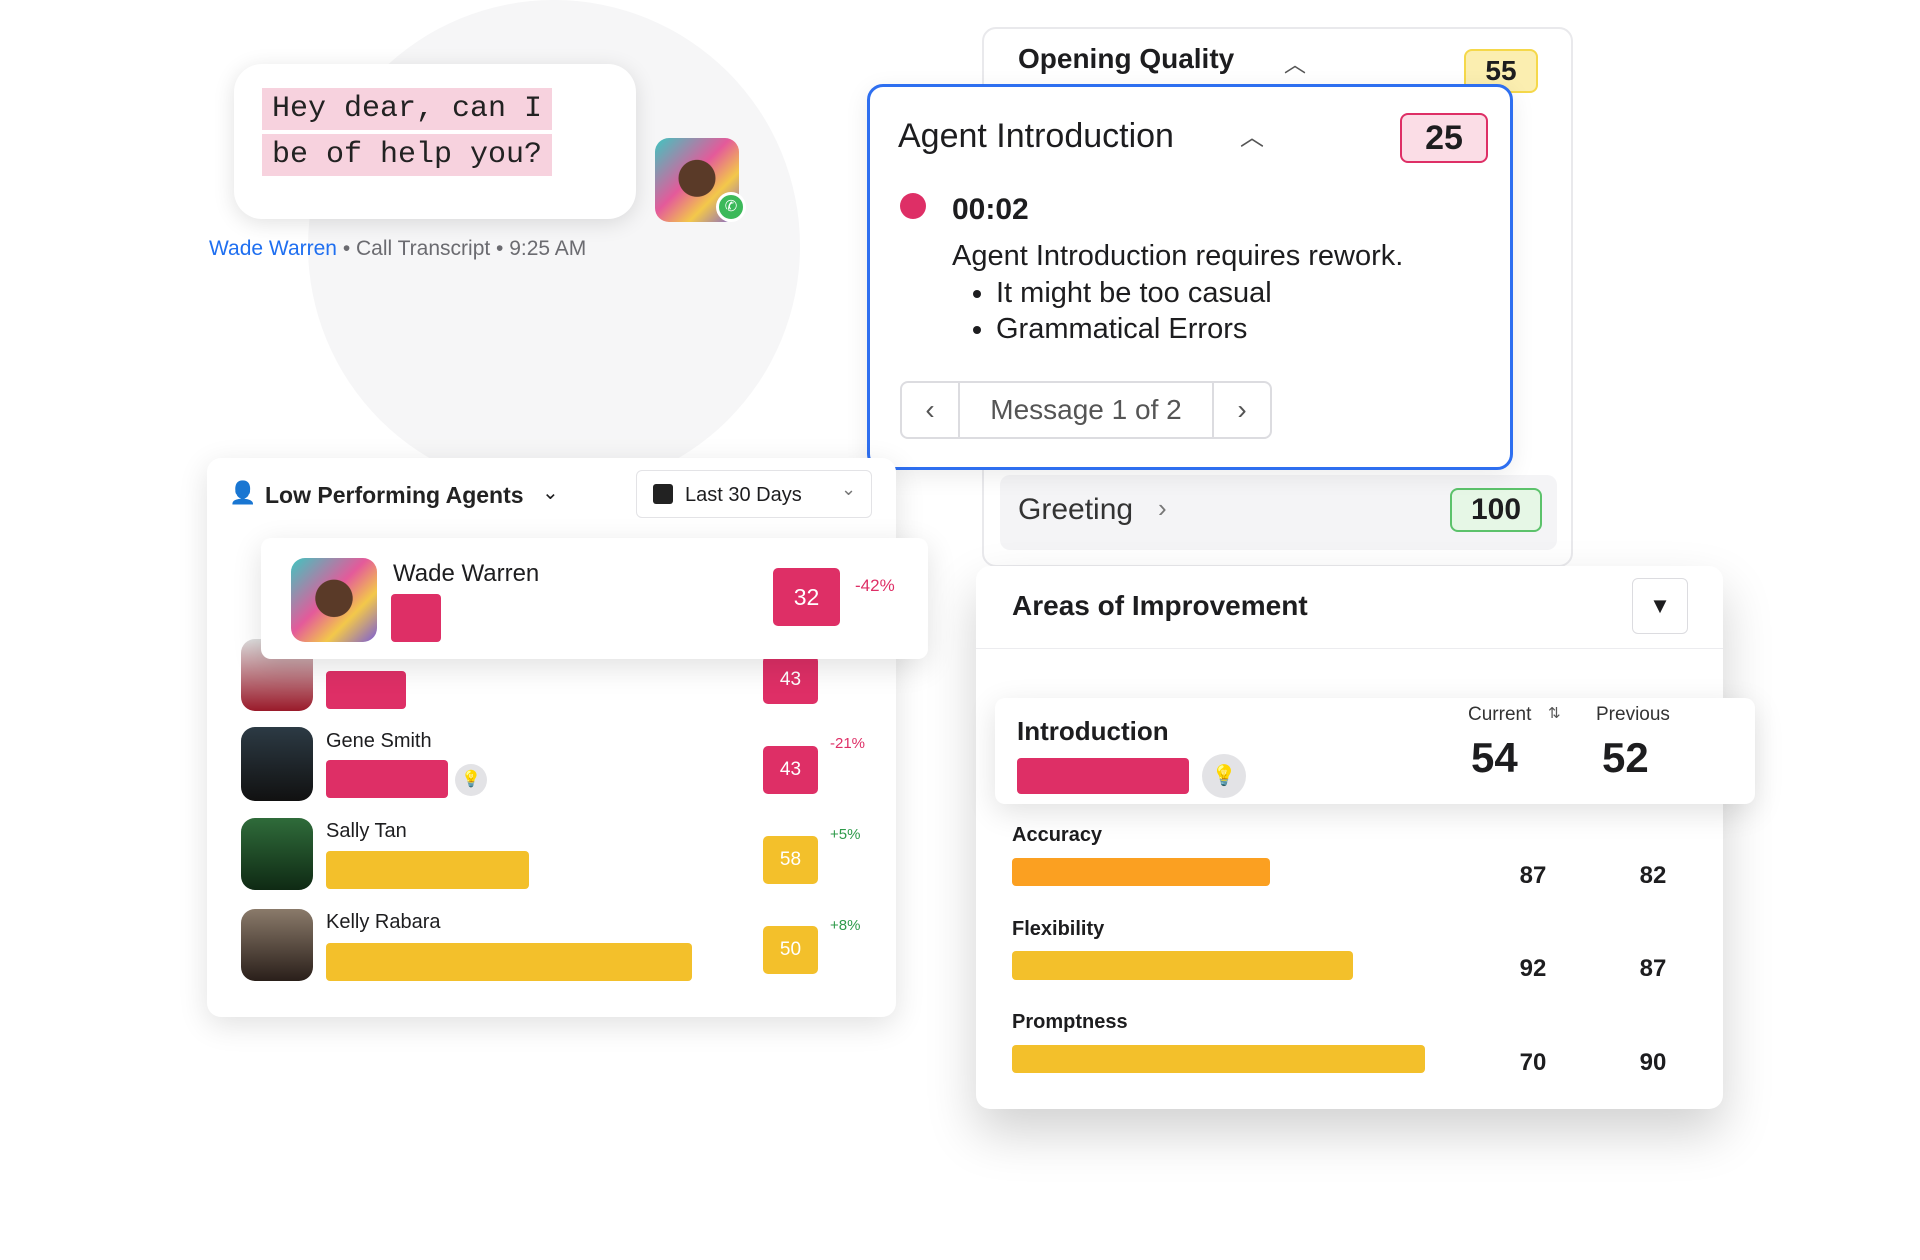  I want to click on current-value: 92, so click(1533, 968).